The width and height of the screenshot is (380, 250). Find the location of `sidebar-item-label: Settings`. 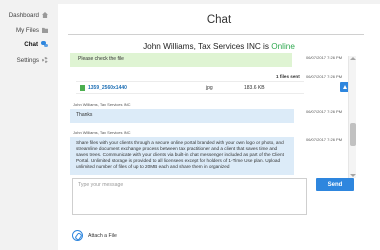

sidebar-item-label: Settings is located at coordinates (27, 60).